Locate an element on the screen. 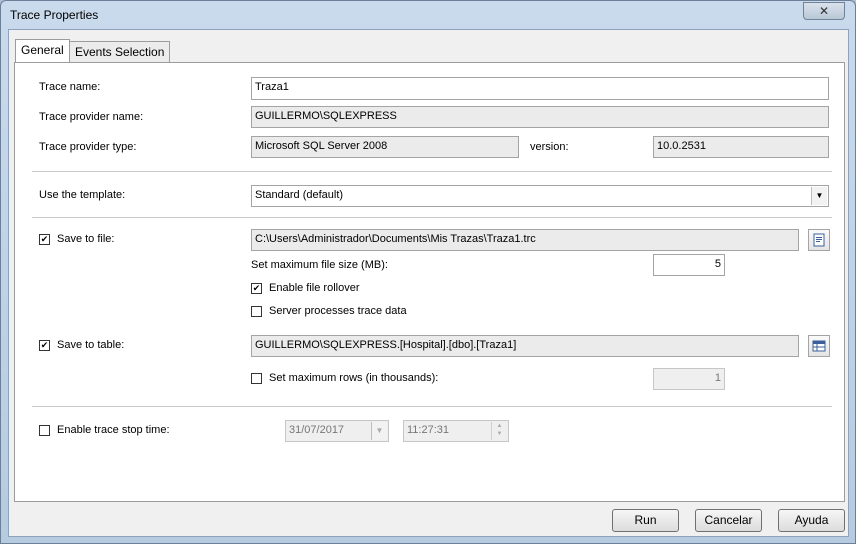 The image size is (856, 544). save-to-file-label: Save to file: is located at coordinates (86, 239).